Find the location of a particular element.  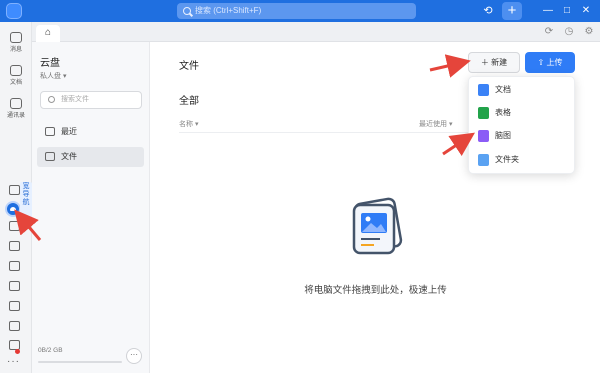

arrow-to-cloud is located at coordinates (28, 225).